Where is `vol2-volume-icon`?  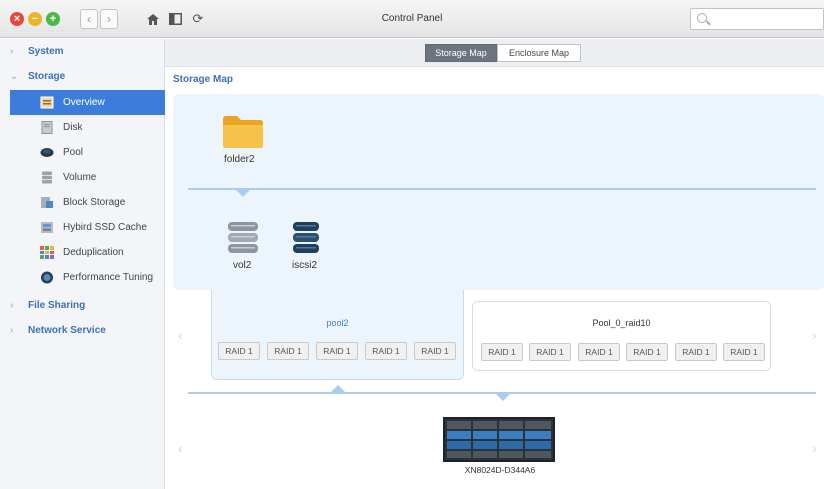
vol2-volume-icon is located at coordinates (243, 238).